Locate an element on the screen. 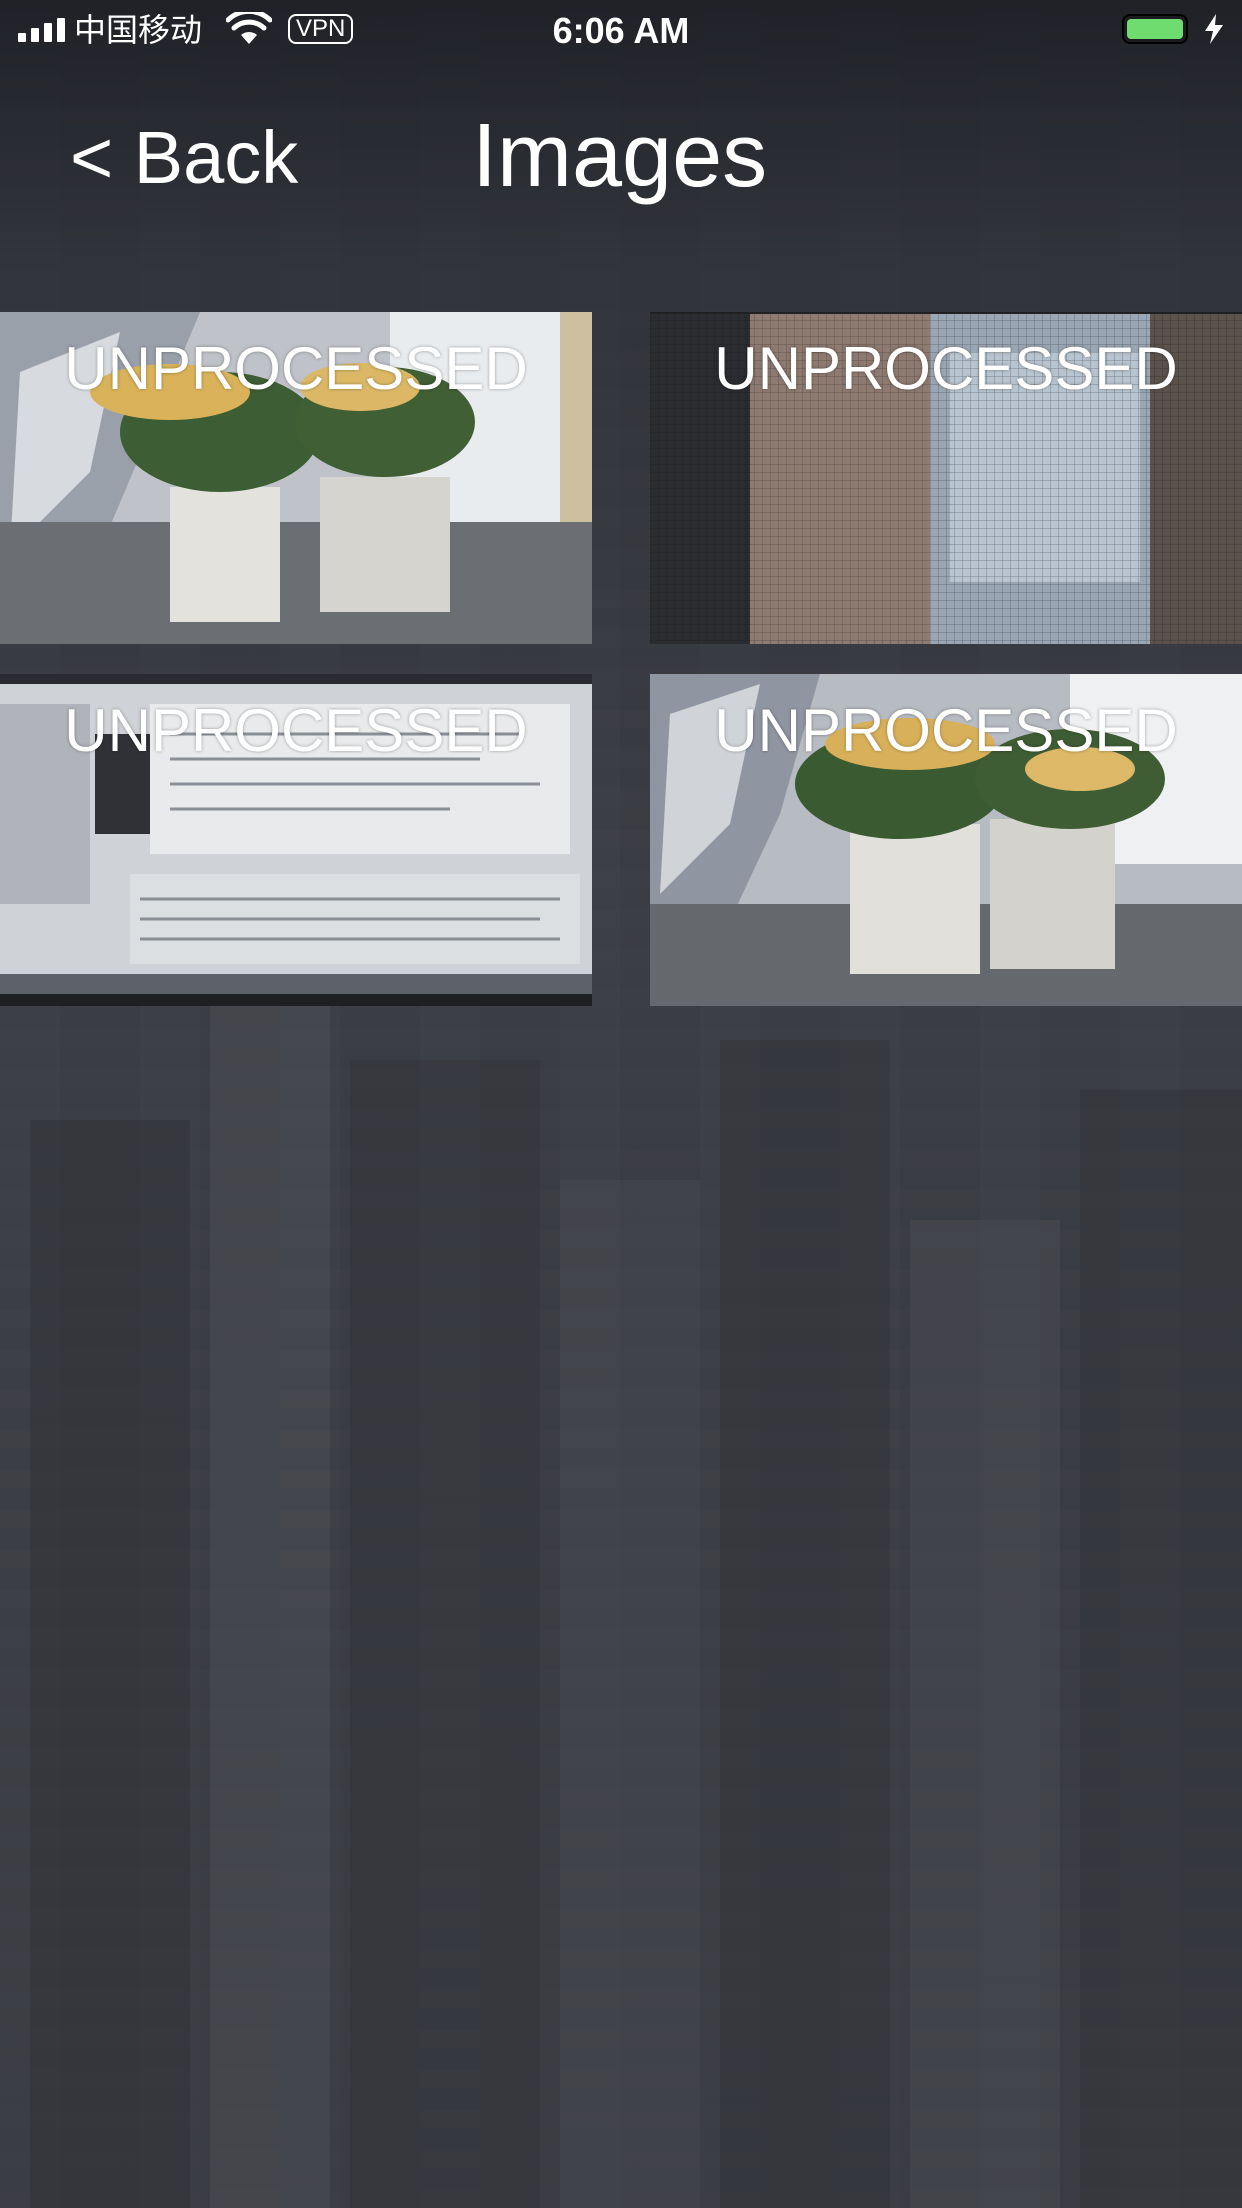 The image size is (1242, 2208). battery-level is located at coordinates (1155, 29).